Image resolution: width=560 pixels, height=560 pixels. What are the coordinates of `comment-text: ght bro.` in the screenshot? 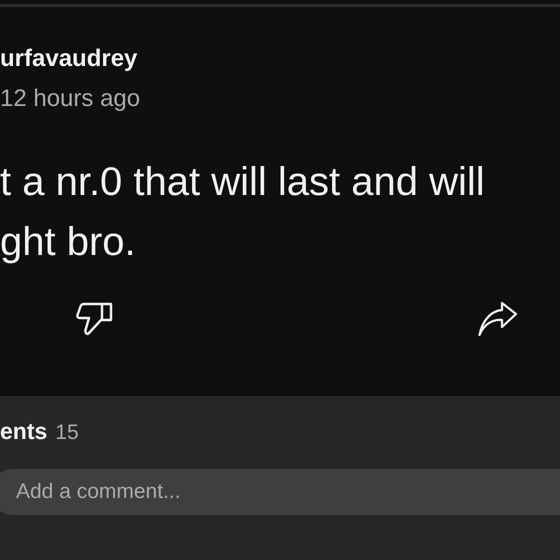 It's located at (68, 242).